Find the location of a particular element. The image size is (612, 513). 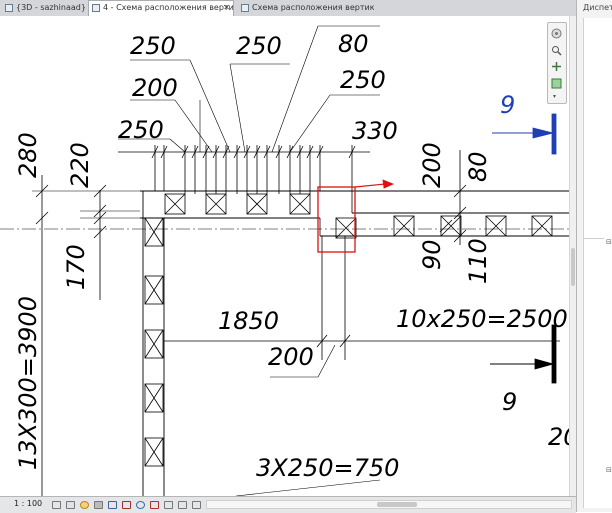

dim-text: 3X250=750 is located at coordinates (327, 468).